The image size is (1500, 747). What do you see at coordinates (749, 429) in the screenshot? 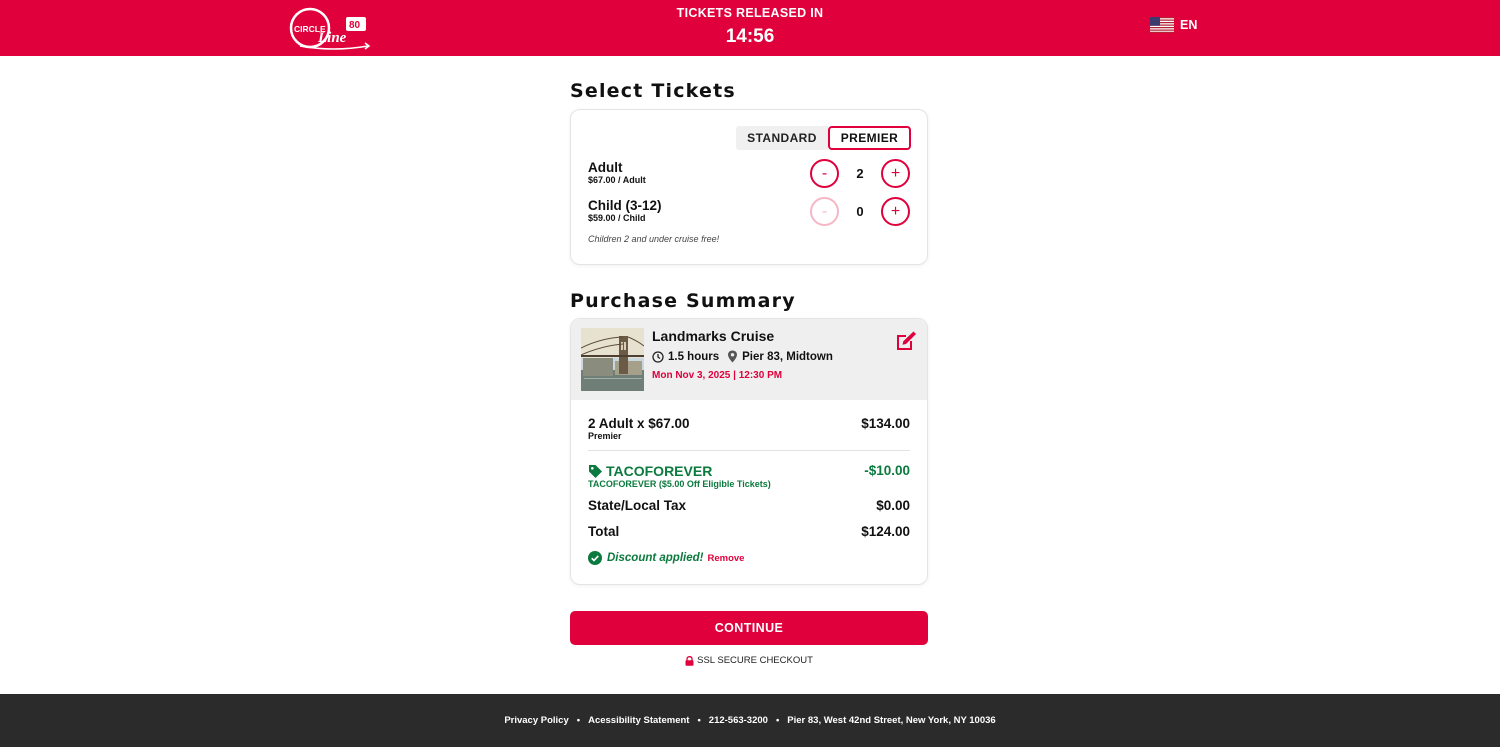
I see `line-item-tickets: 2 Adult x $67.00 Premier $134.00` at bounding box center [749, 429].